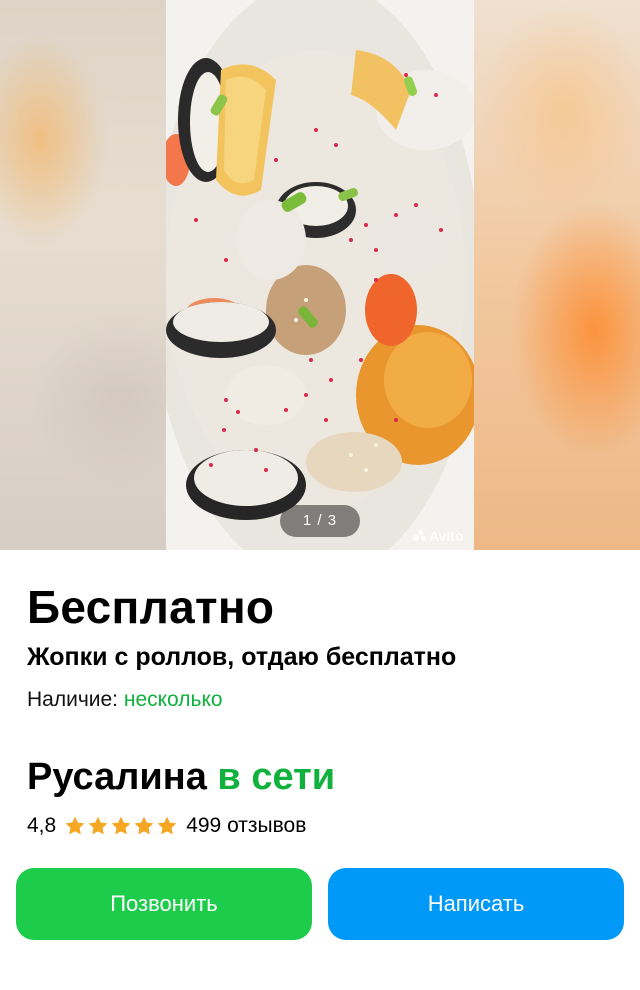 This screenshot has width=640, height=990. I want to click on seller-rating: 4,8 499 отзывов, so click(166, 826).